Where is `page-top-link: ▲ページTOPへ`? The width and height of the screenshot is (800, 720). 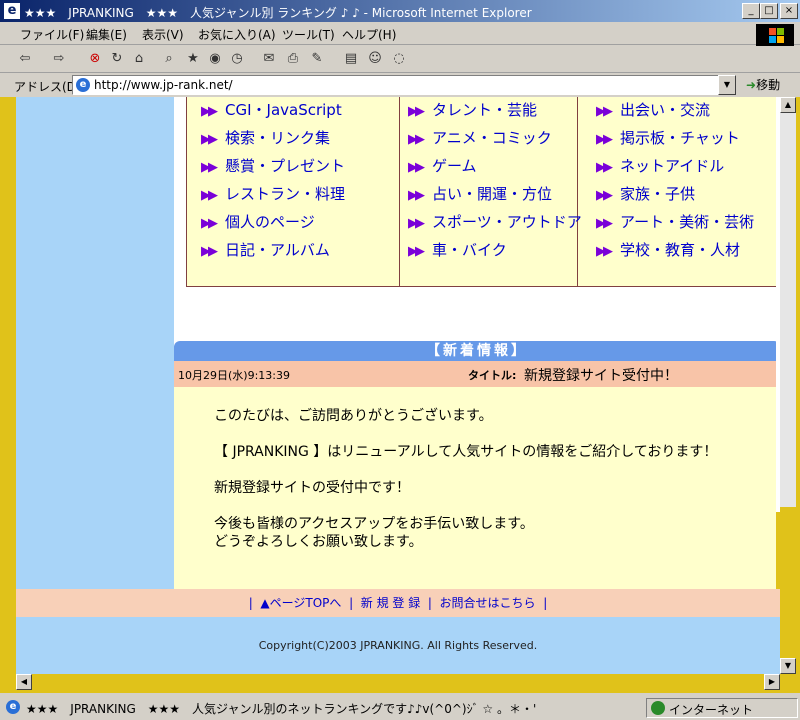
page-top-link: ▲ページTOPへ is located at coordinates (300, 603).